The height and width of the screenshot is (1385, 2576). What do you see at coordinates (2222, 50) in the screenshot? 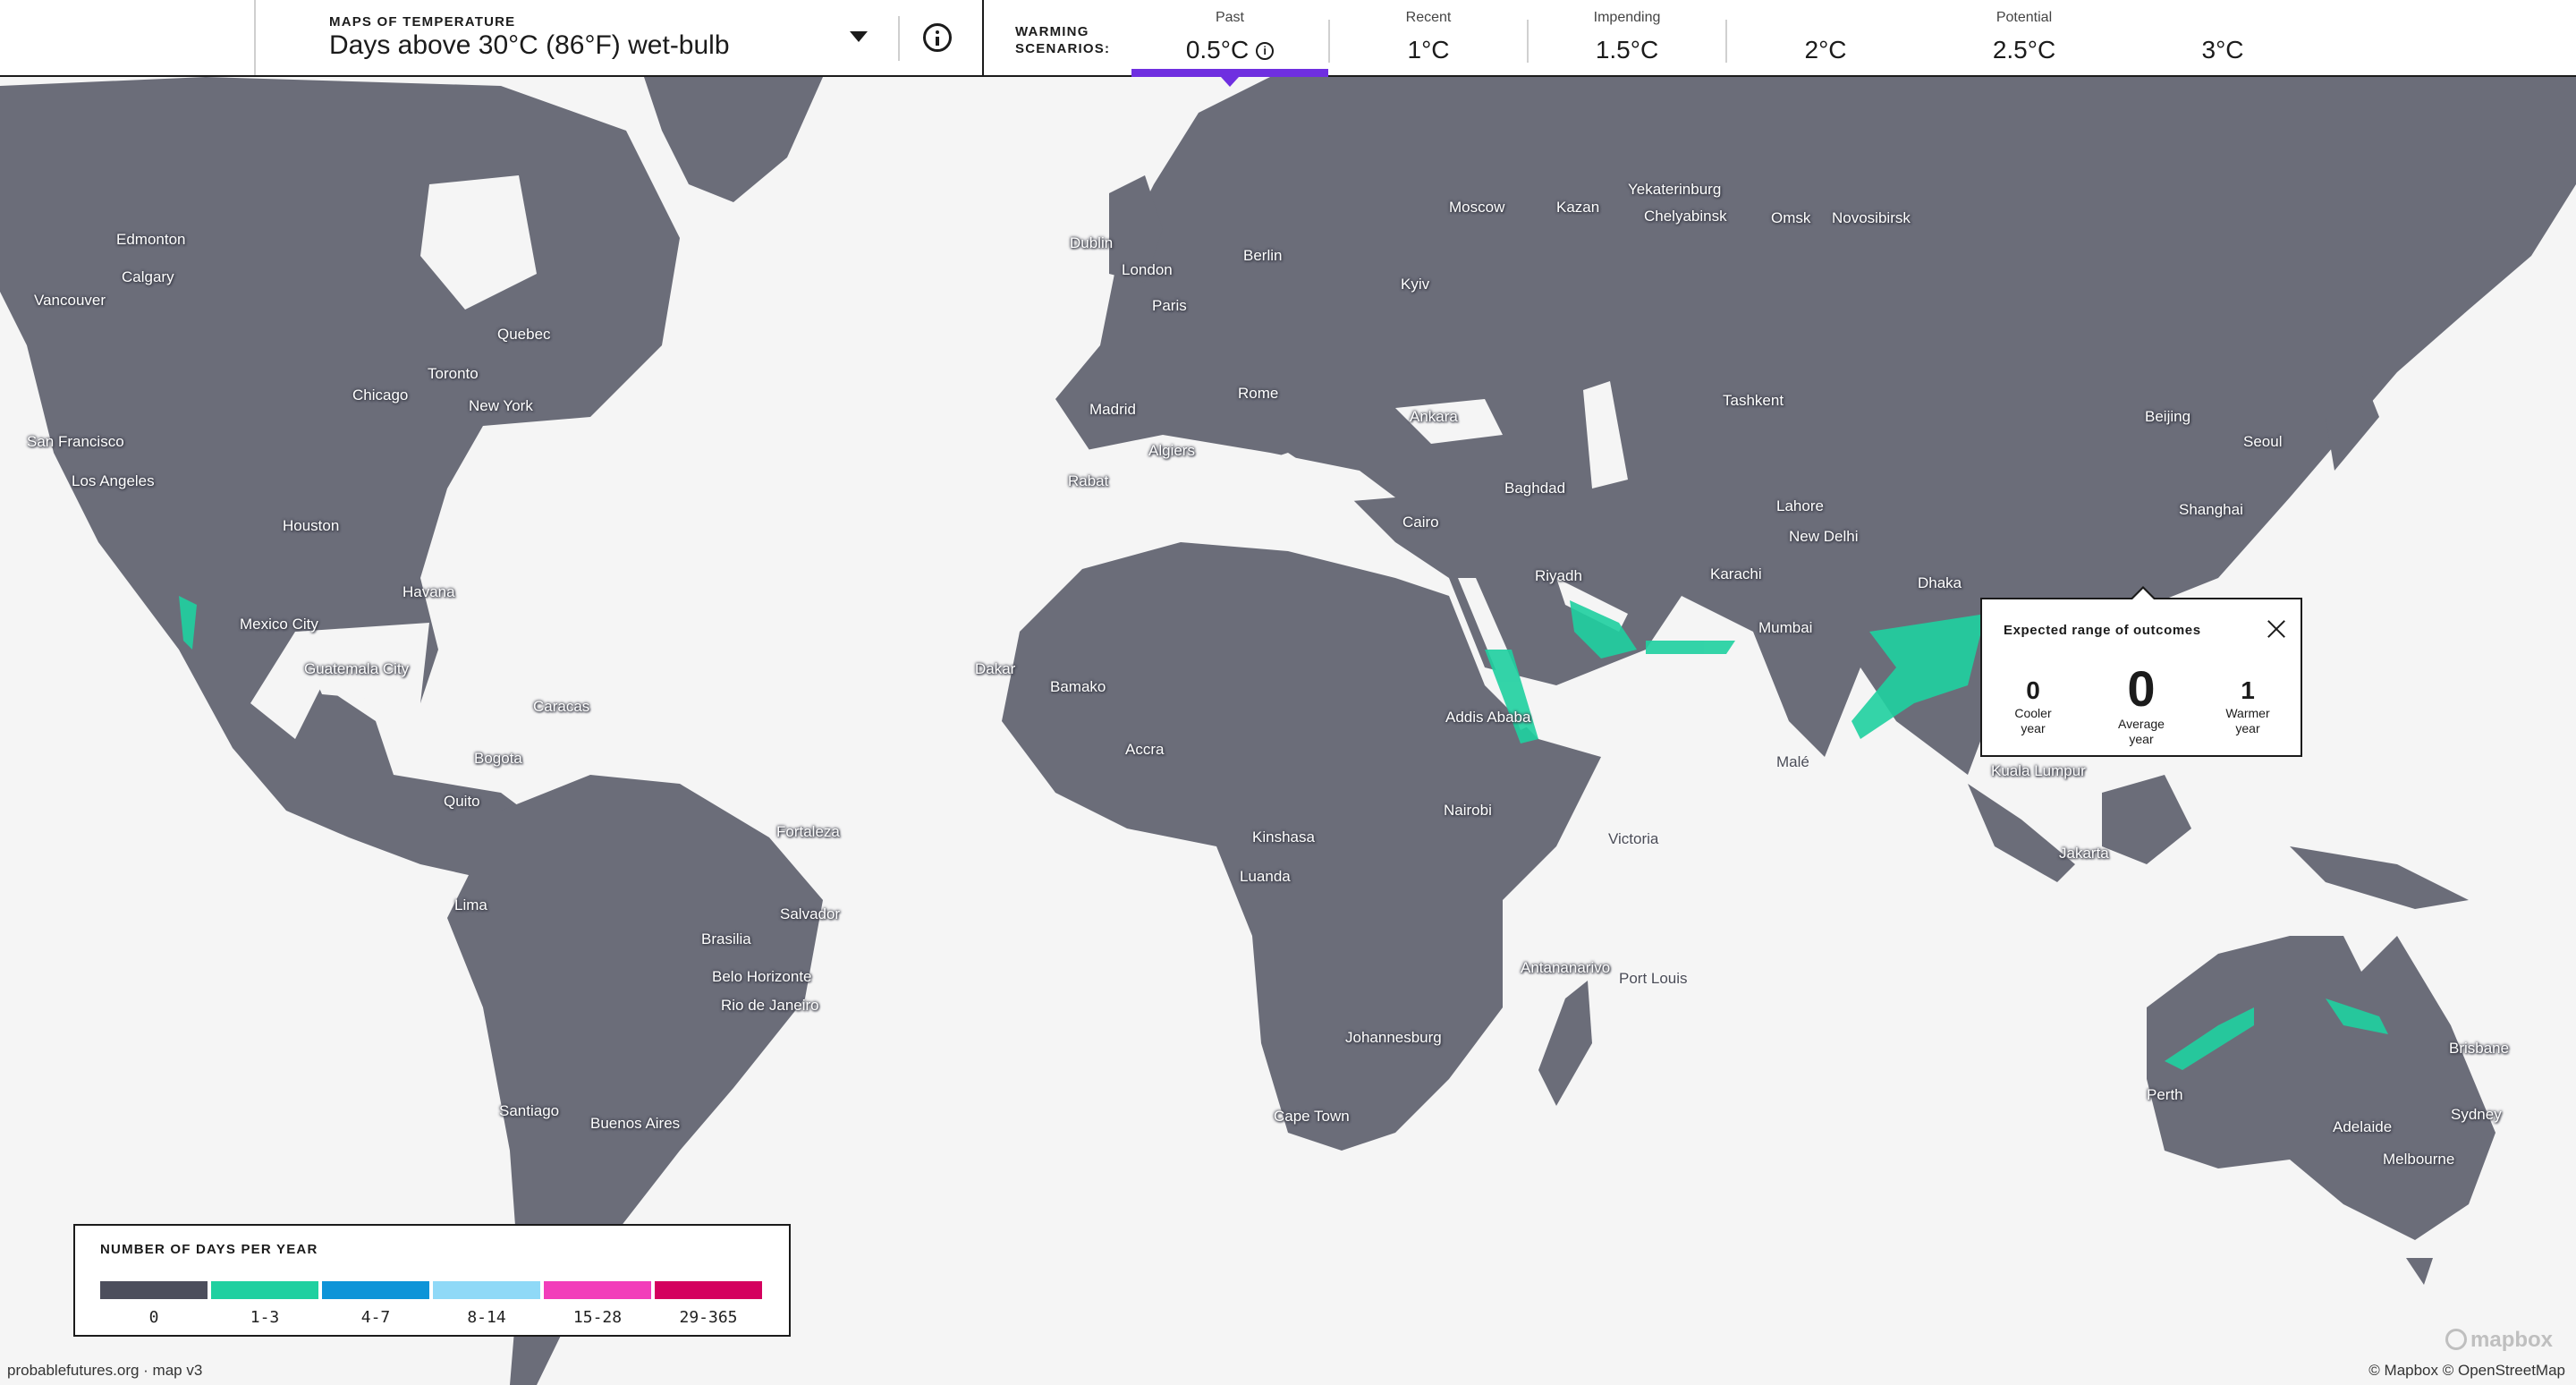
I see `scenario-value: 3°C` at bounding box center [2222, 50].